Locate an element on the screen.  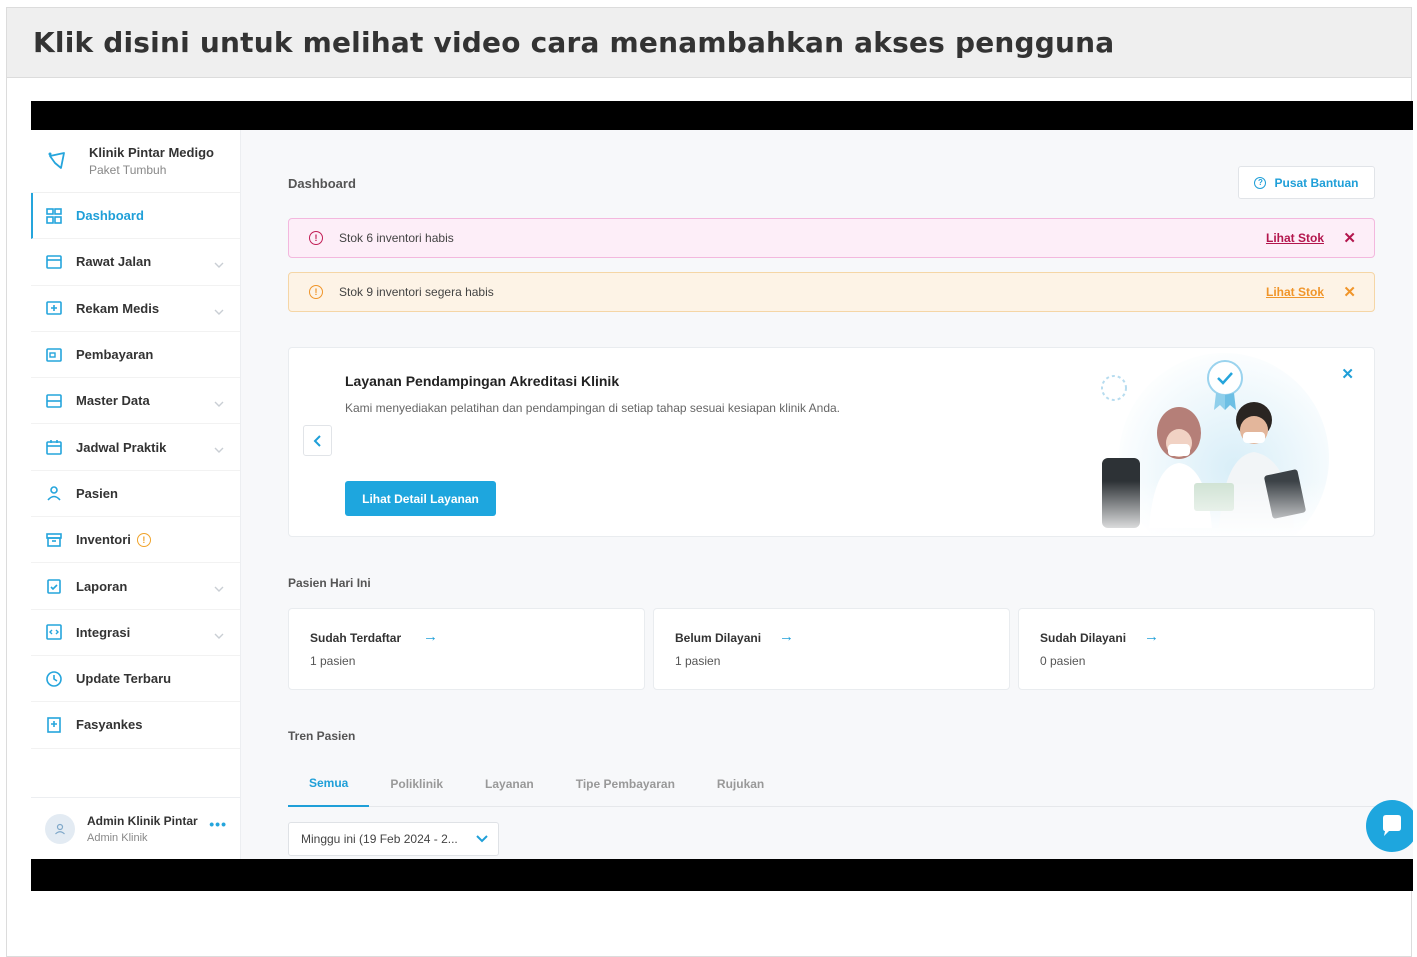
medical-record-icon is located at coordinates (54, 308).